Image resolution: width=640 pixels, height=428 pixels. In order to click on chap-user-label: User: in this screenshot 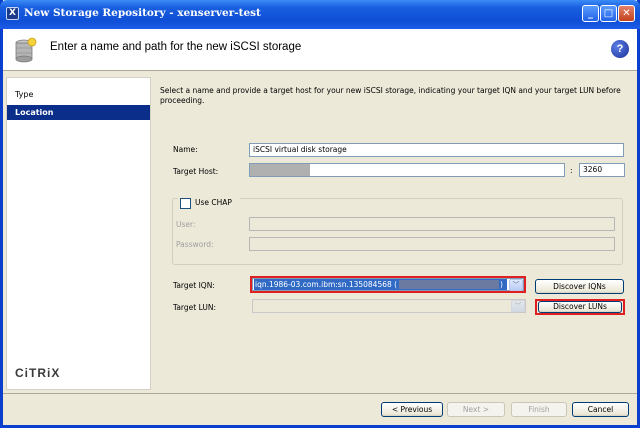, I will do `click(186, 224)`.